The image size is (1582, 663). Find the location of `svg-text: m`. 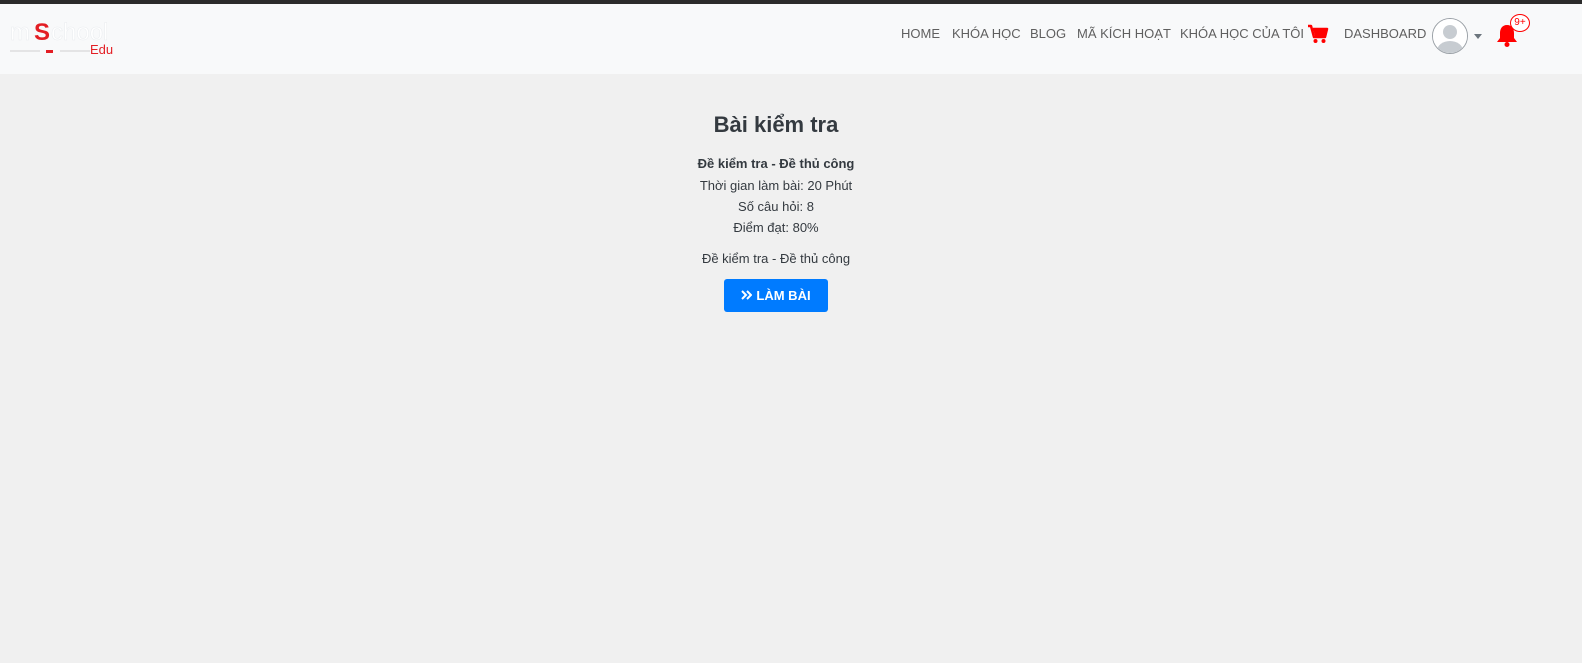

svg-text: m is located at coordinates (20, 32).